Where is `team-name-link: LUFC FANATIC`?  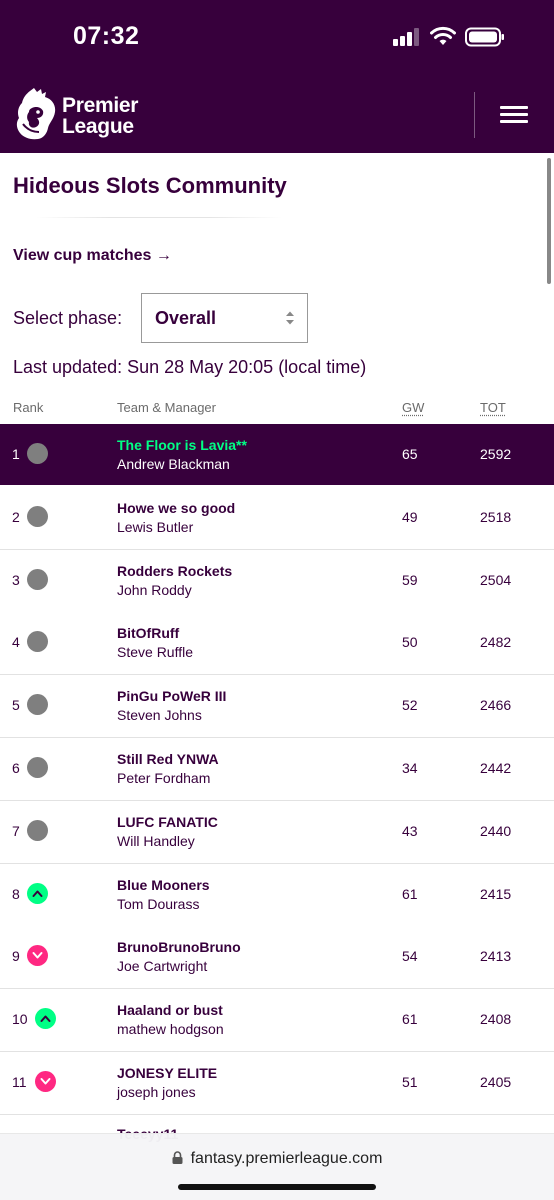
team-name-link: LUFC FANATIC is located at coordinates (167, 822).